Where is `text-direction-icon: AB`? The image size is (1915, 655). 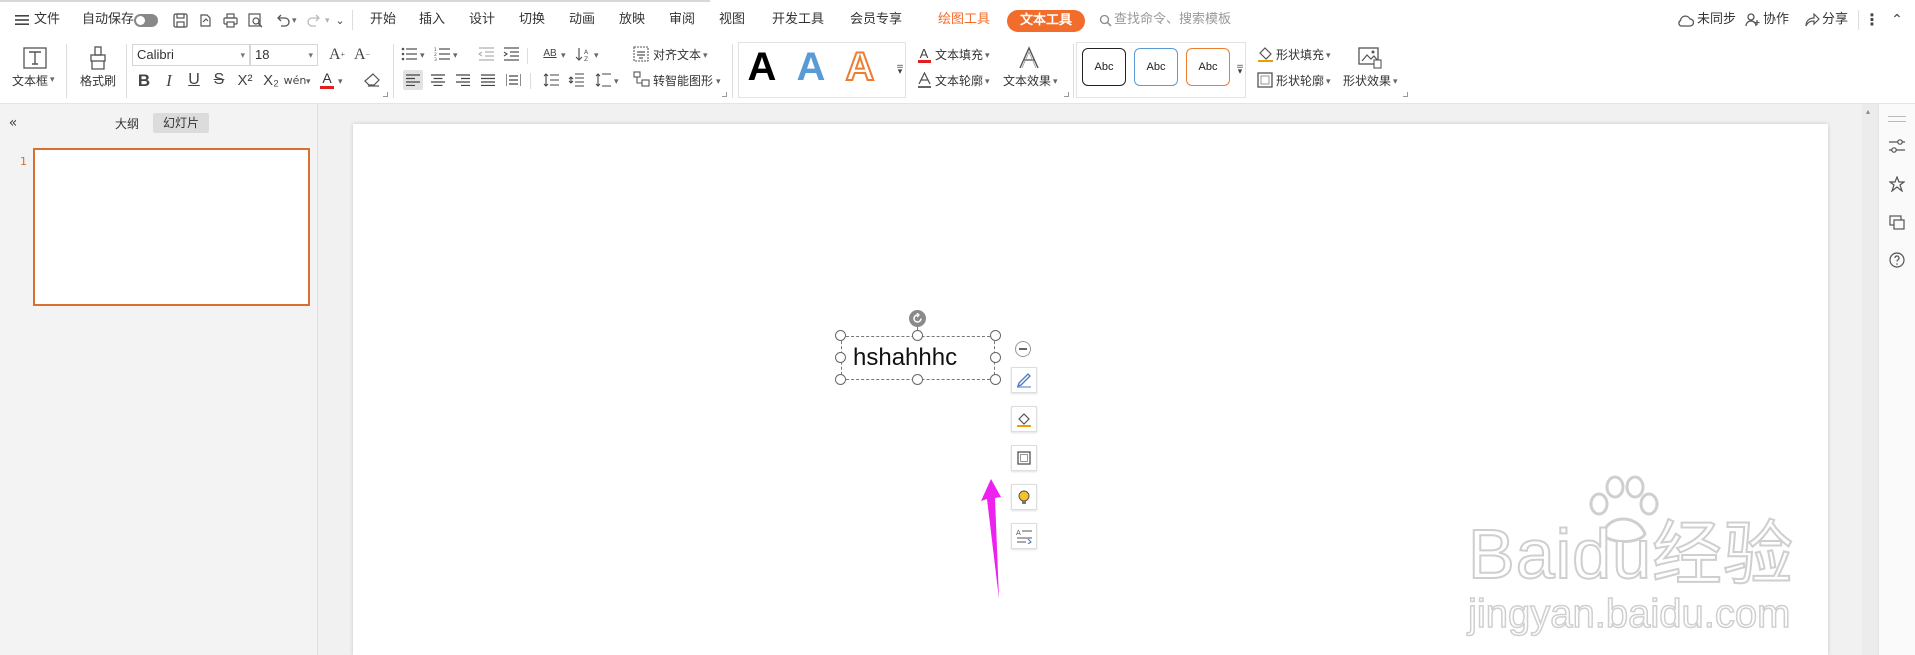 text-direction-icon: AB is located at coordinates (550, 54).